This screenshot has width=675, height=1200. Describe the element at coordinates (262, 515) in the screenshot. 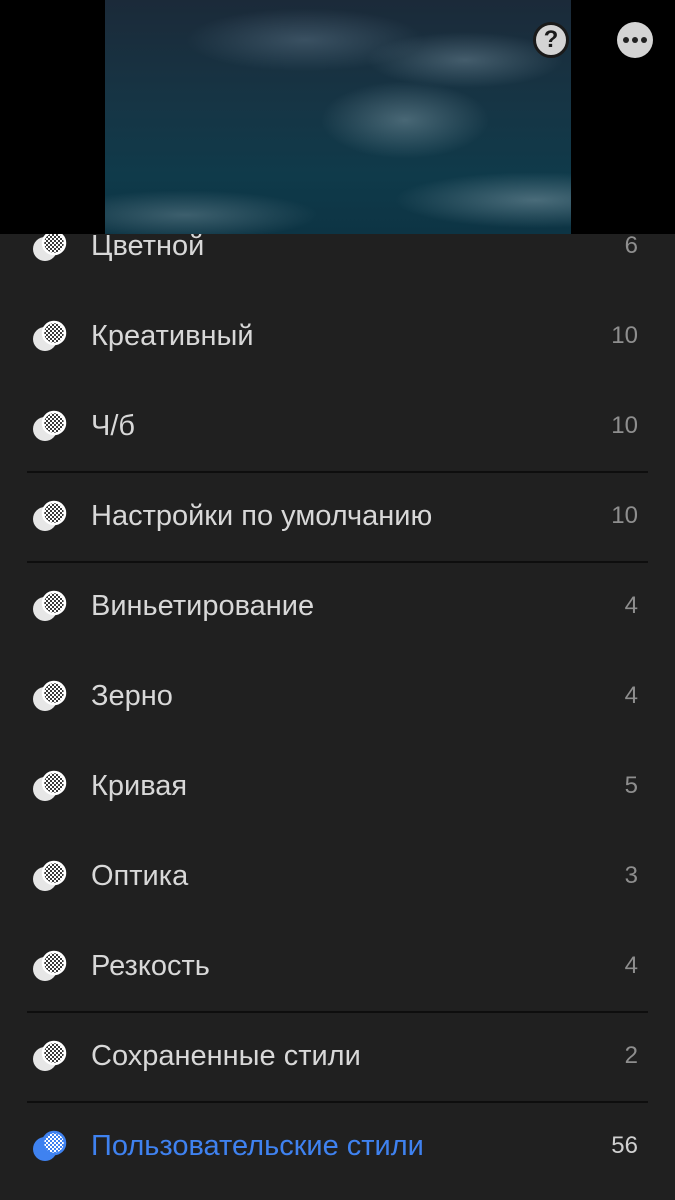

I see `preset-group-label: Настройки по умолчанию` at that location.